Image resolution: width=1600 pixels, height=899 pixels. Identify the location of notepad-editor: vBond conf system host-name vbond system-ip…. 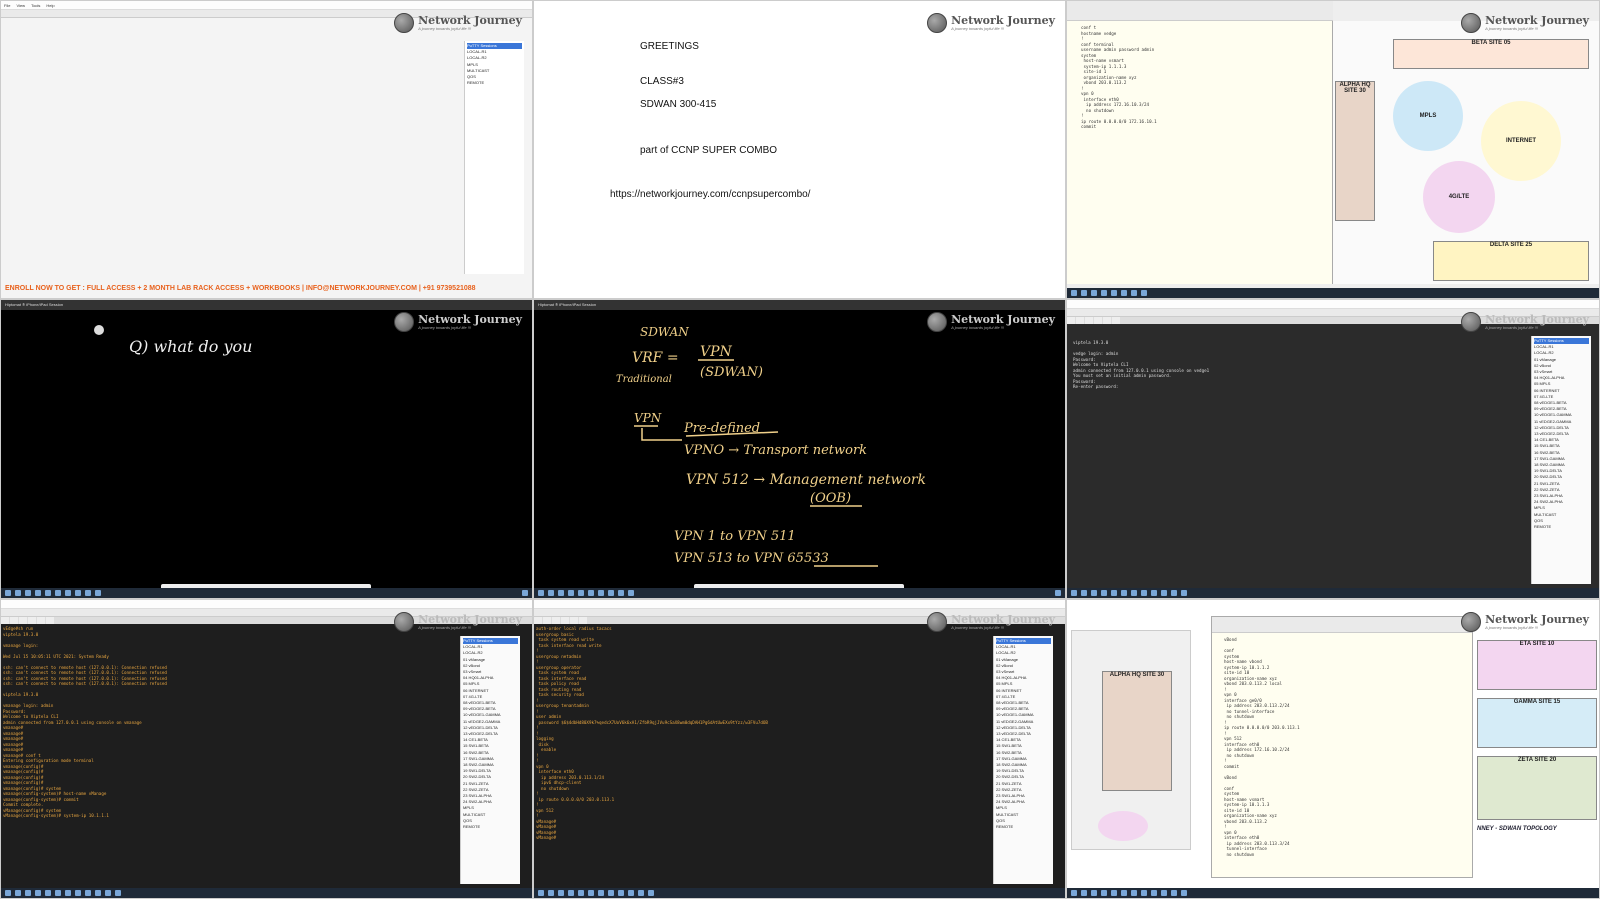
(1342, 747).